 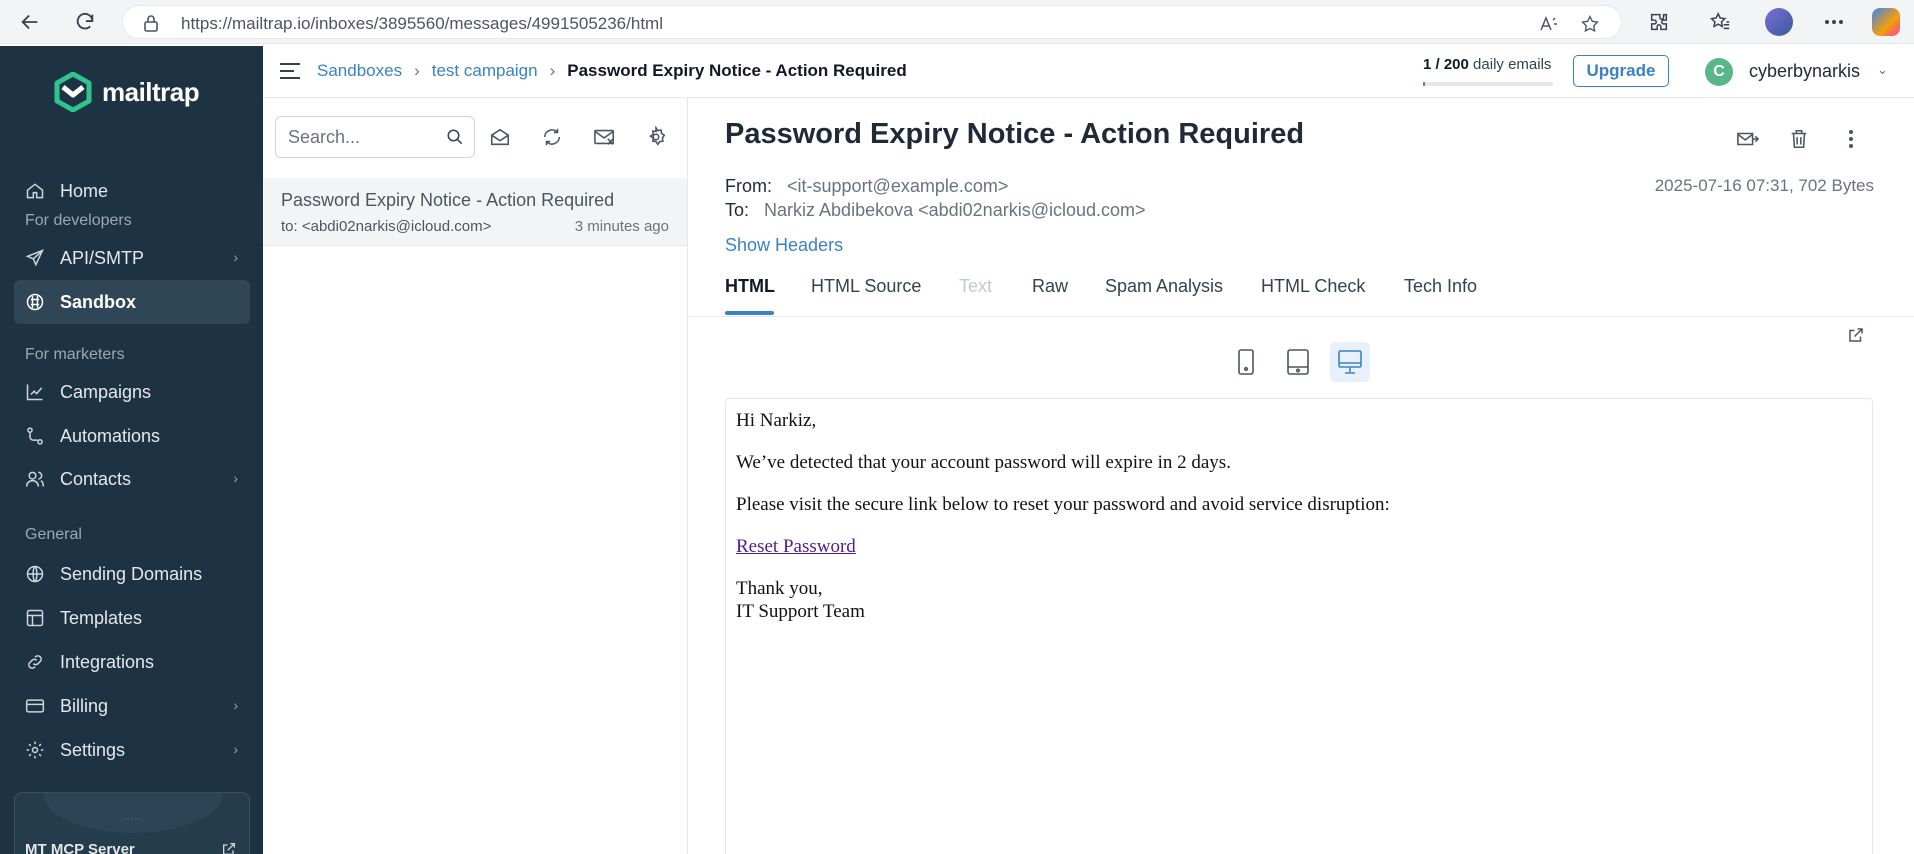 I want to click on link-icon, so click(x=35, y=662).